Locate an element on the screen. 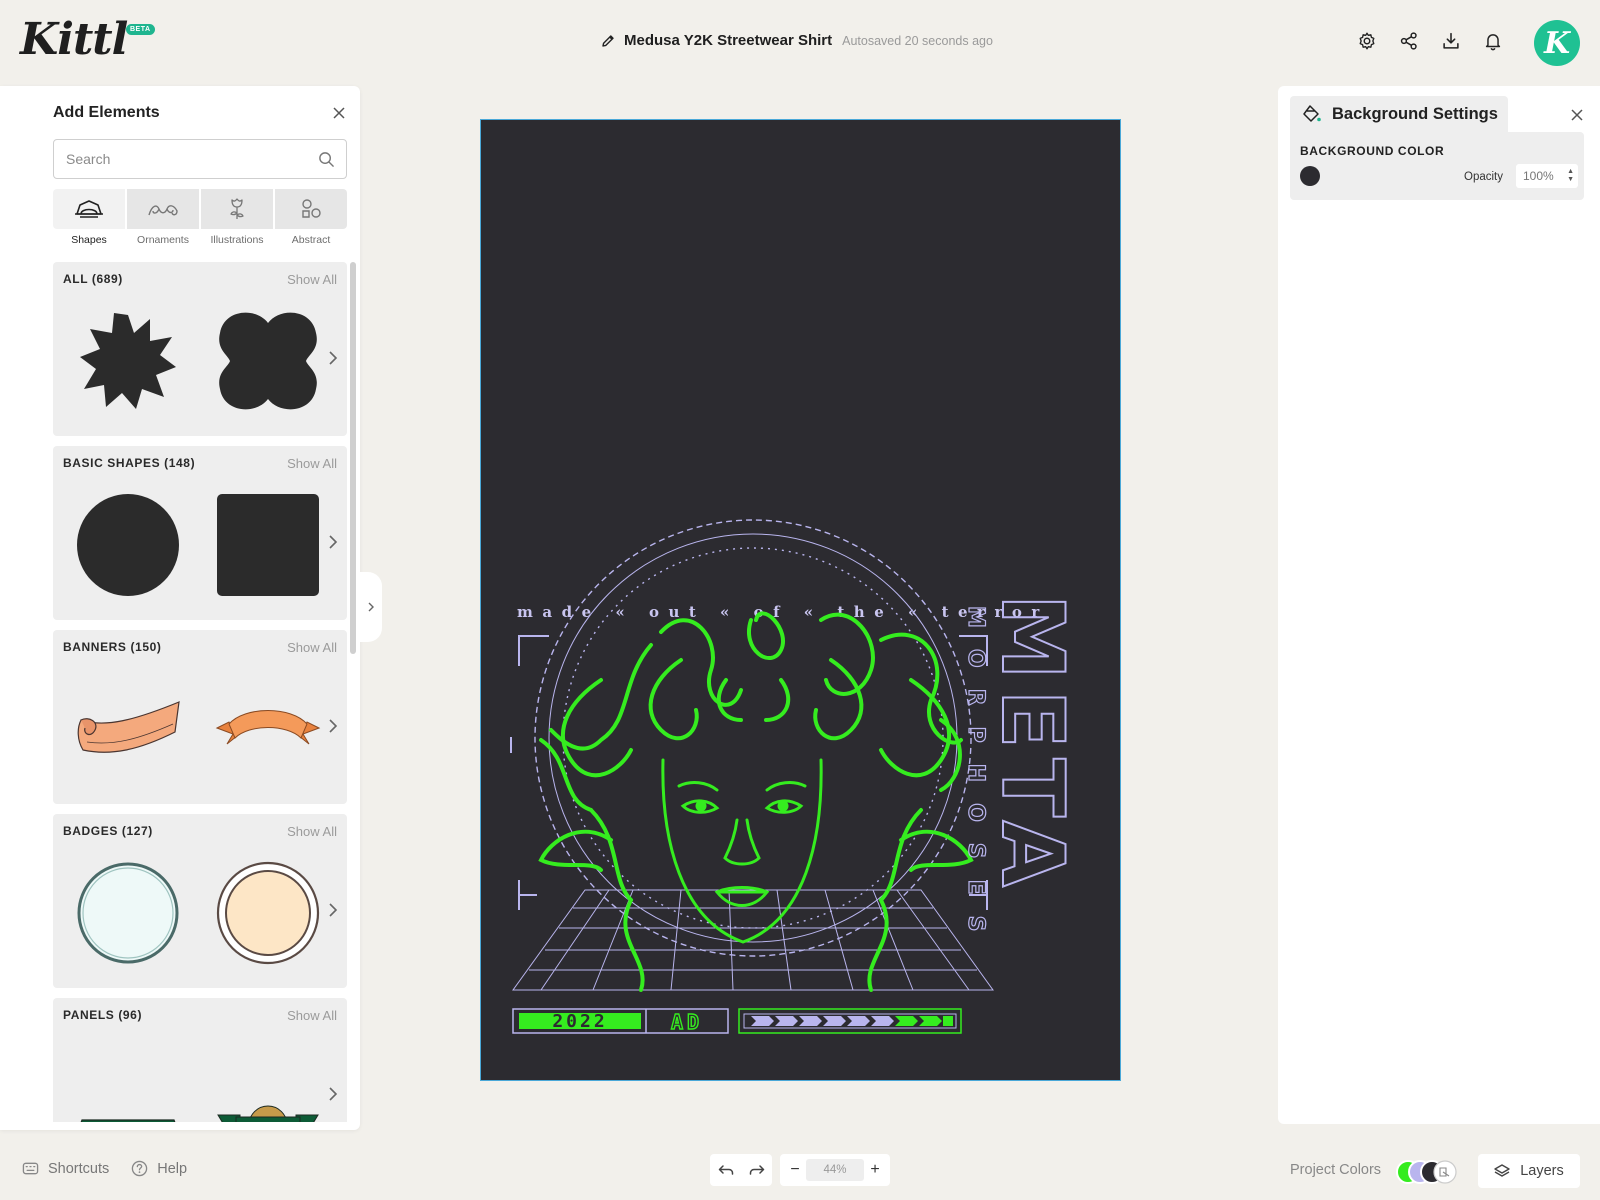  tab-illustrations: Illustrations is located at coordinates (237, 218).